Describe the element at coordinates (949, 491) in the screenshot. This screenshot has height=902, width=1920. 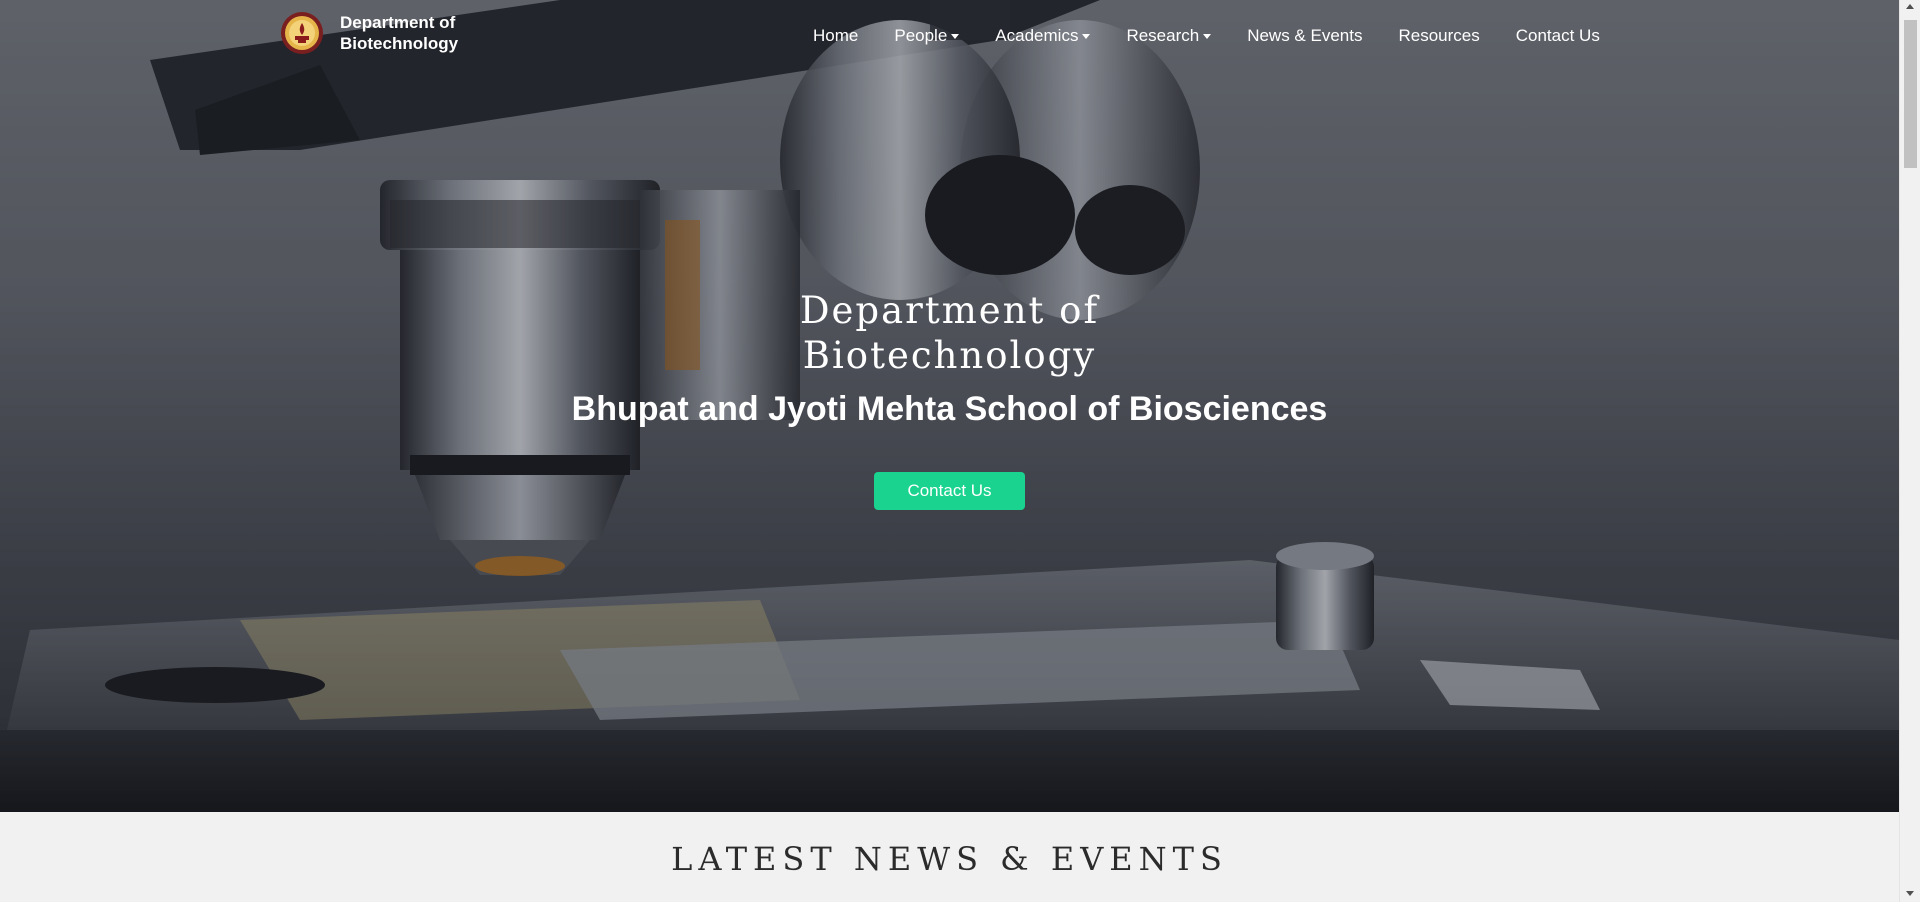
I see `contact-us-button: Contact Us` at that location.